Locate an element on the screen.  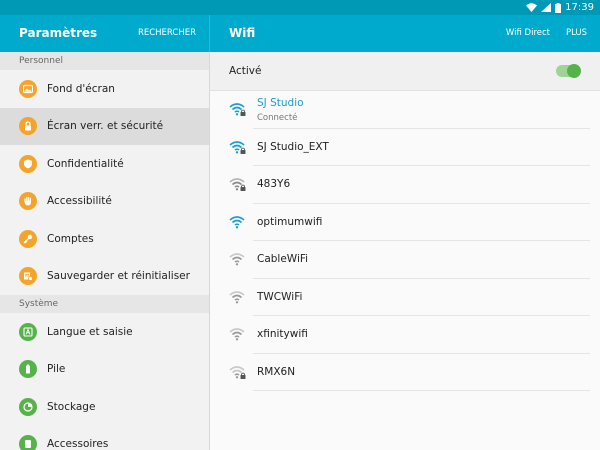
section-header-systeme: Système is located at coordinates (104, 304).